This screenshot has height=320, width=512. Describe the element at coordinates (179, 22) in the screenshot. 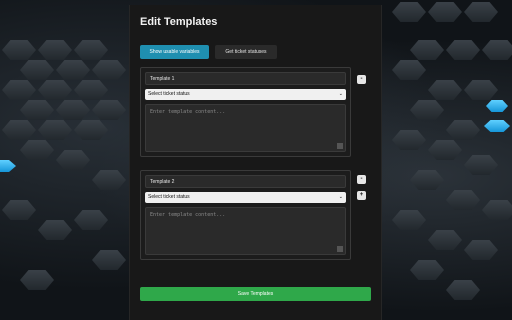

I see `page-title: Edit Templates` at that location.